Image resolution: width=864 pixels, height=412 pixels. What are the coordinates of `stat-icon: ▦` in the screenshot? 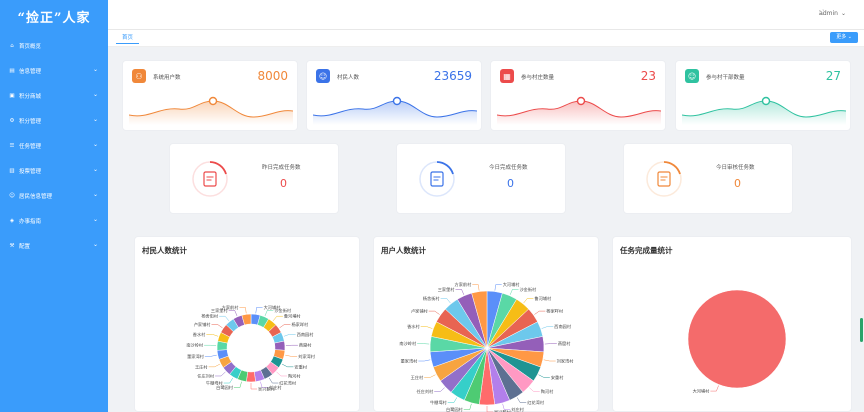 It's located at (507, 76).